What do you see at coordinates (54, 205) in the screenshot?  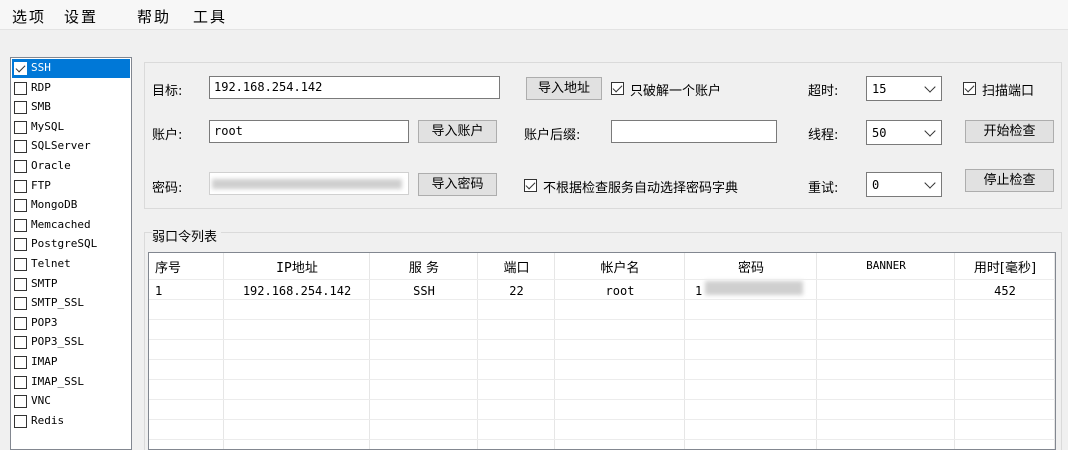 I see `service-label: MongoDB` at bounding box center [54, 205].